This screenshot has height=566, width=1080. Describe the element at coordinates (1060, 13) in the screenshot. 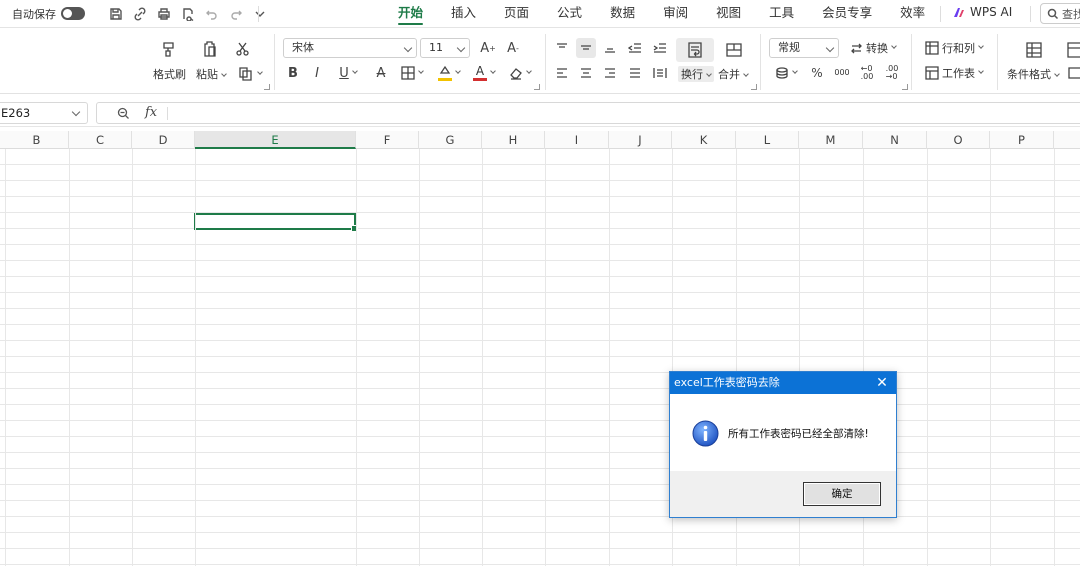

I see `search-box: 查找` at that location.